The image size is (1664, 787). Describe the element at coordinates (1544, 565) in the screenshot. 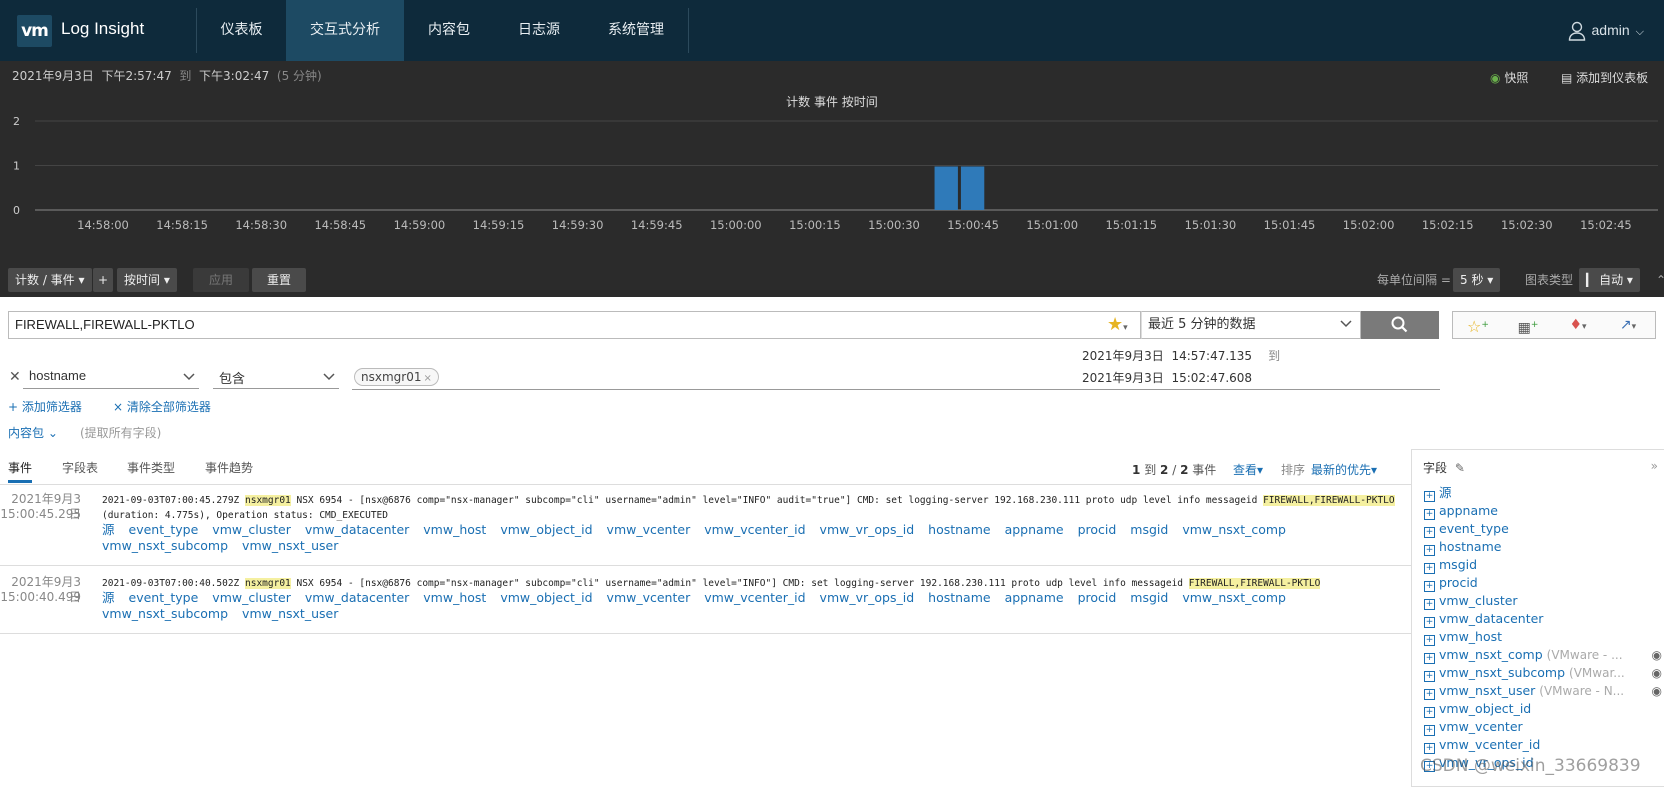

I see `field-item: + msgid` at that location.